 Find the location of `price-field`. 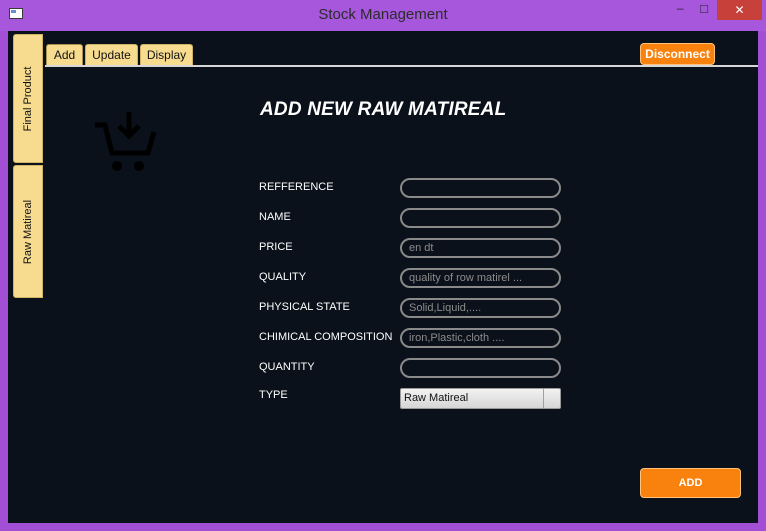

price-field is located at coordinates (480, 248).